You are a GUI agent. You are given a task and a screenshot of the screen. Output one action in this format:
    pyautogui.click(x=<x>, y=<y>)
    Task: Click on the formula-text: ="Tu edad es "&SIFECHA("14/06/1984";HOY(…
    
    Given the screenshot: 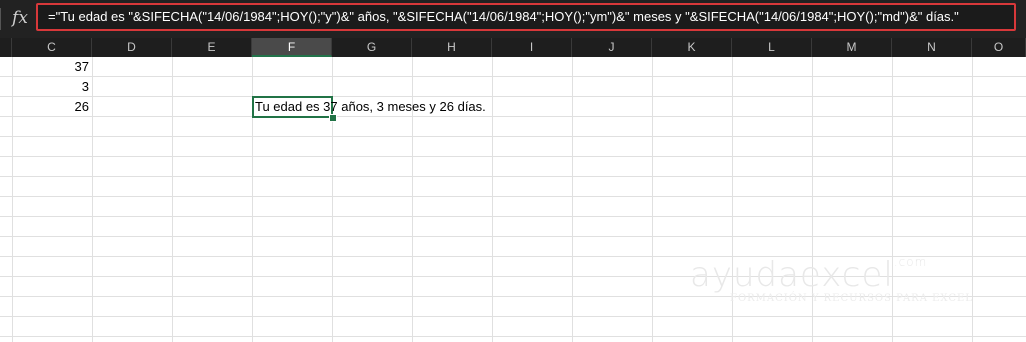 What is the action you would take?
    pyautogui.click(x=503, y=16)
    